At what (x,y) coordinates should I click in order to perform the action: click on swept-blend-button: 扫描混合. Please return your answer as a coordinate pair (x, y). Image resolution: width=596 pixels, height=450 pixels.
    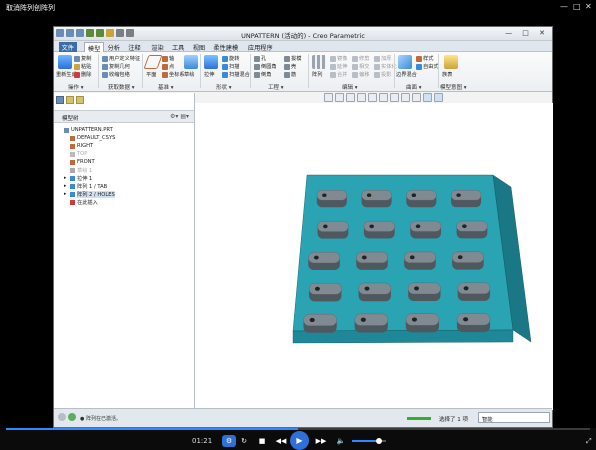
    Looking at the image, I should click on (236, 74).